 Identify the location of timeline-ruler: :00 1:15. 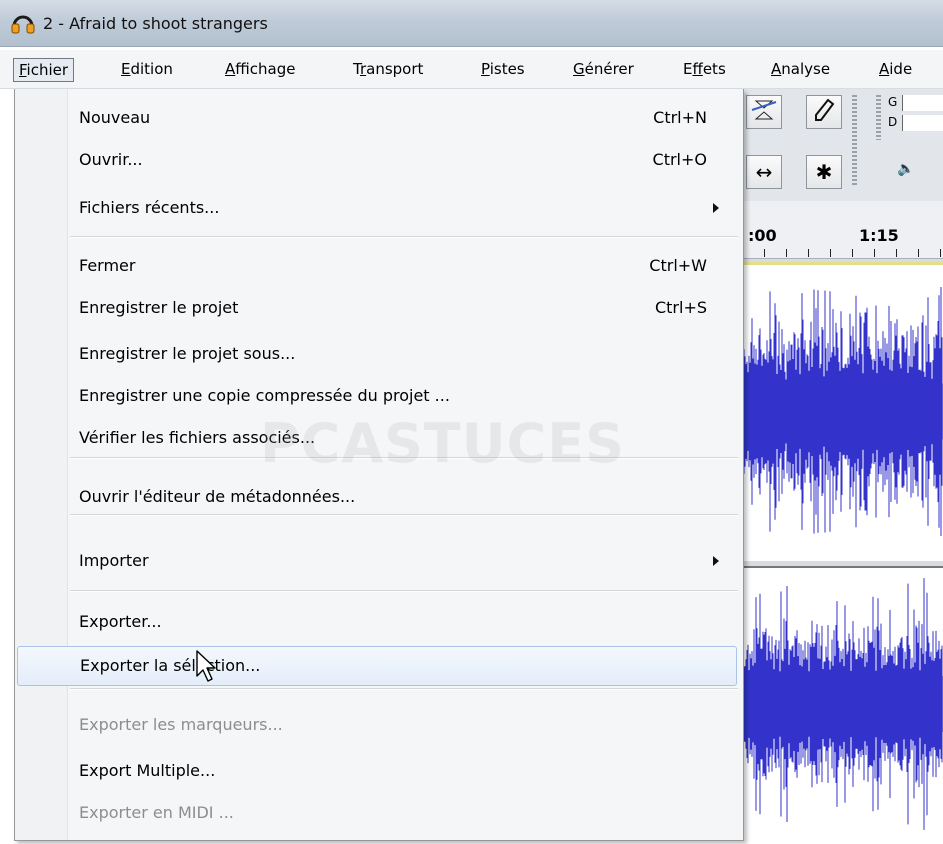
(842, 230).